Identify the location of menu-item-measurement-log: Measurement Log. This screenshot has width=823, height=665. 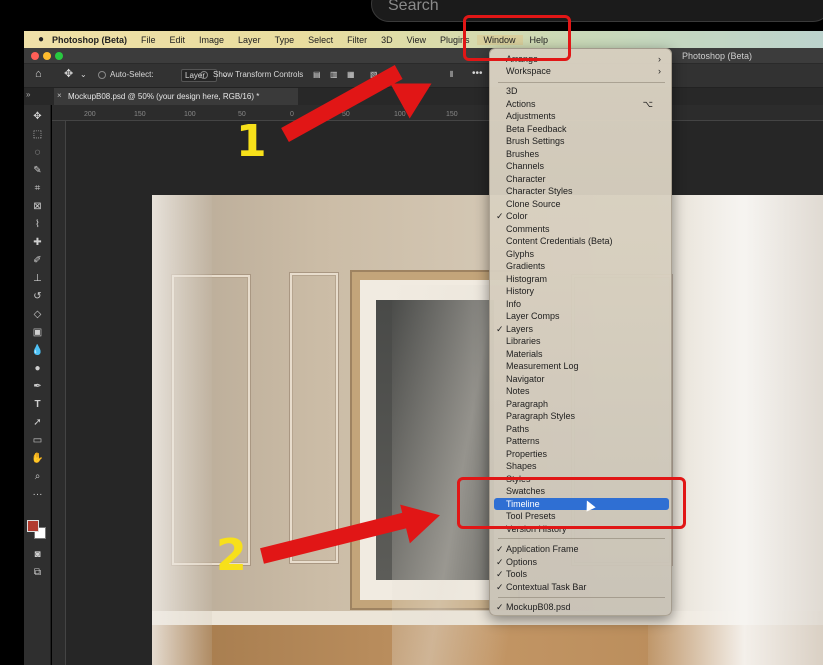
(581, 366).